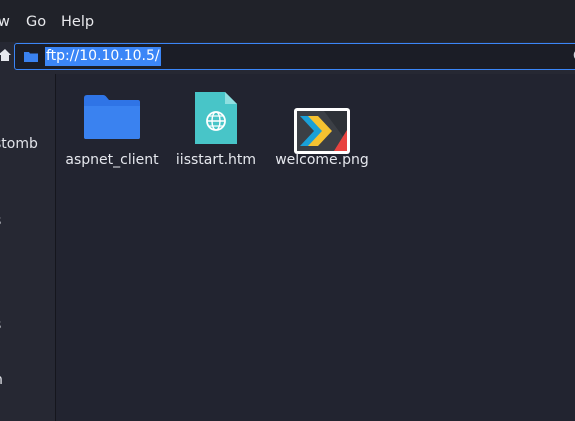 The width and height of the screenshot is (575, 421). I want to click on sidebar-item-3: s, so click(0, 325).